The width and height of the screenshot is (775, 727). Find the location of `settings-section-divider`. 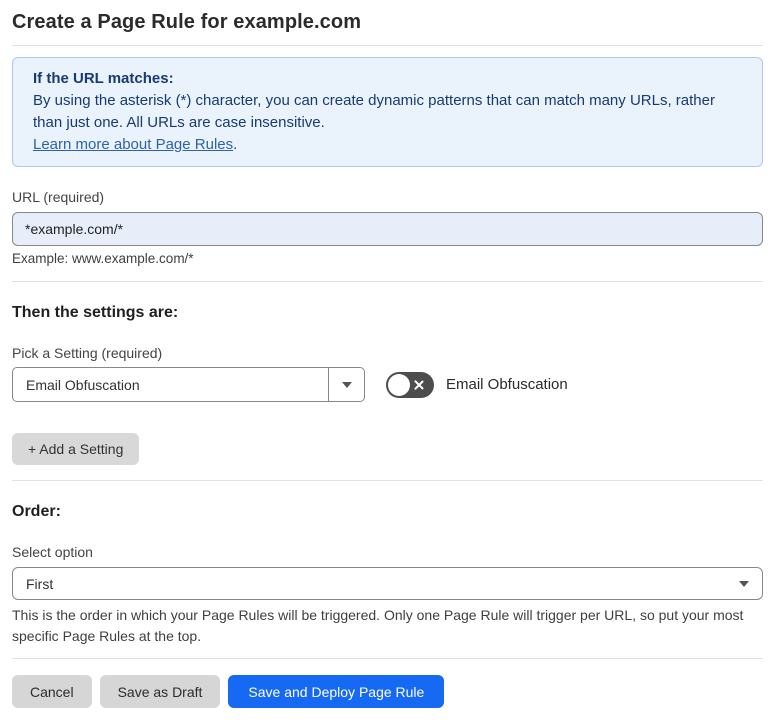

settings-section-divider is located at coordinates (387, 480).